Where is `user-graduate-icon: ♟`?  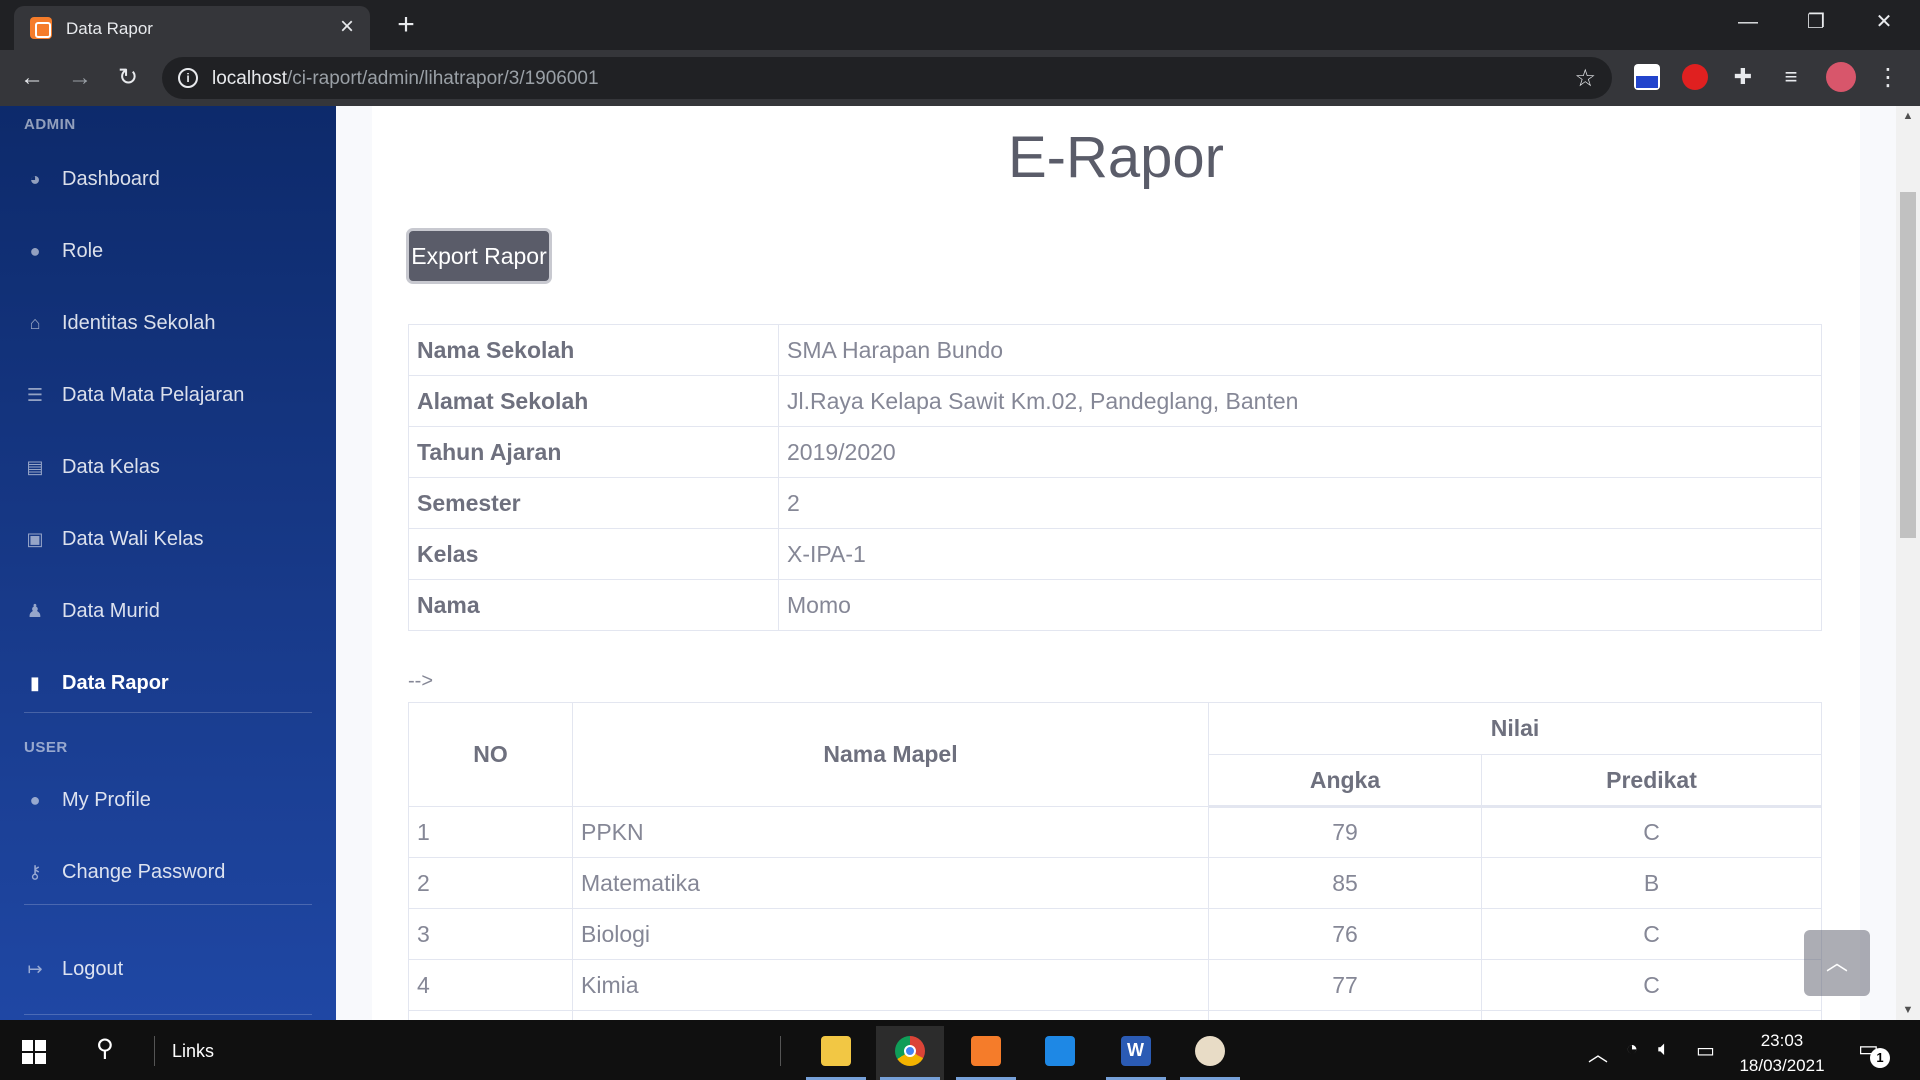 user-graduate-icon: ♟ is located at coordinates (35, 611).